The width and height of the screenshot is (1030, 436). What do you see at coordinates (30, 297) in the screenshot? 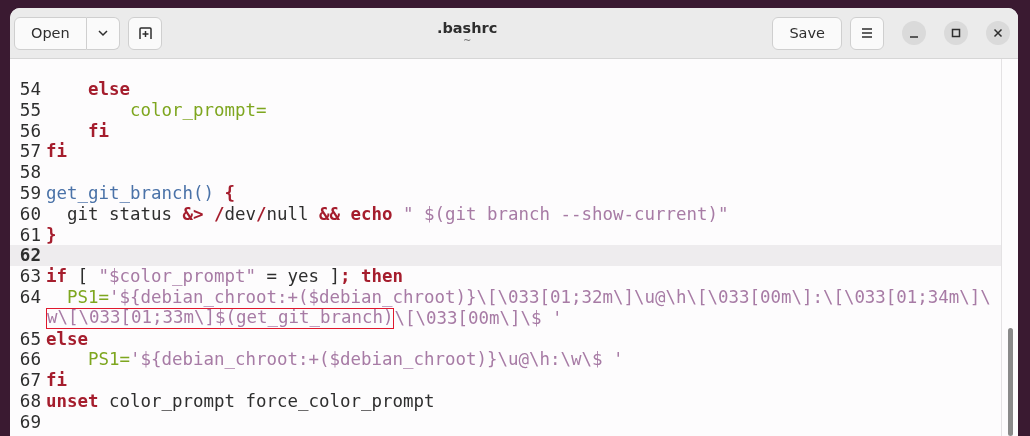
I see `line-number: 64` at bounding box center [30, 297].